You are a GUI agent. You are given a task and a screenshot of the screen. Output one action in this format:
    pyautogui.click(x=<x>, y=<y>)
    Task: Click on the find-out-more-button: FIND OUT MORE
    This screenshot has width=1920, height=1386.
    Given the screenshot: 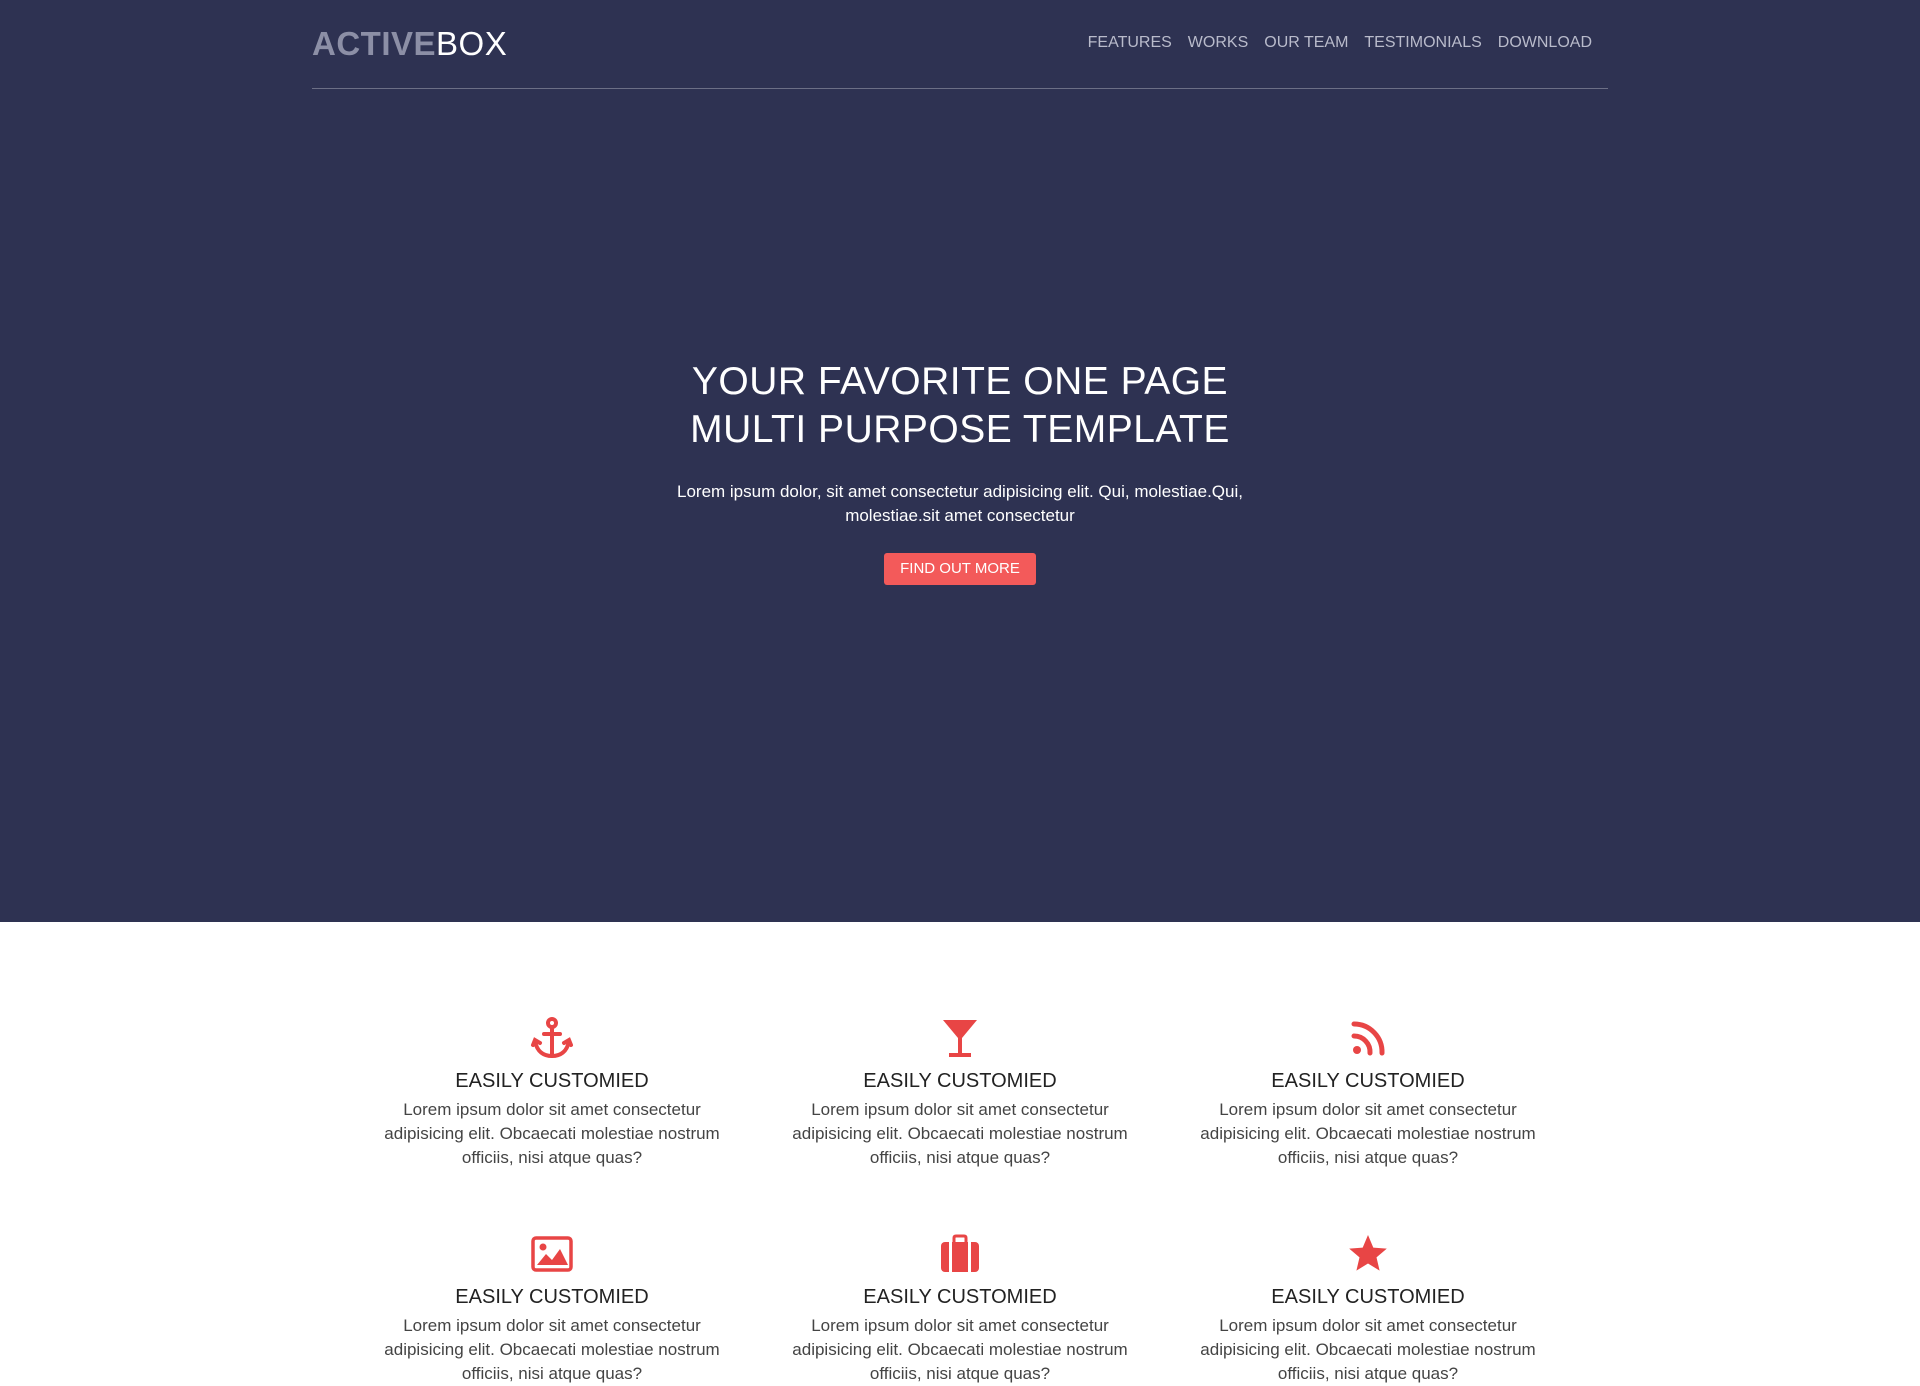 What is the action you would take?
    pyautogui.click(x=960, y=569)
    